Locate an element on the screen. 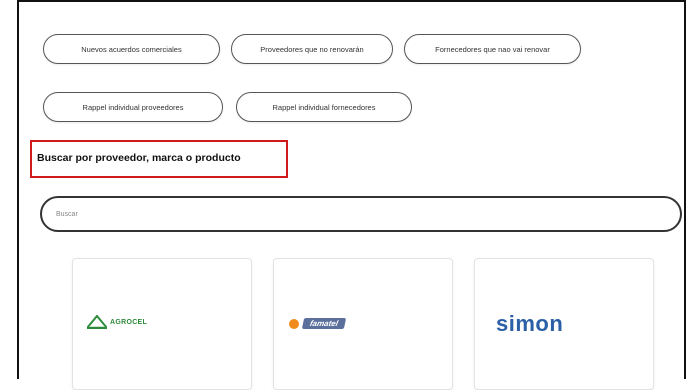  famatel-logo: famatel is located at coordinates (318, 323).